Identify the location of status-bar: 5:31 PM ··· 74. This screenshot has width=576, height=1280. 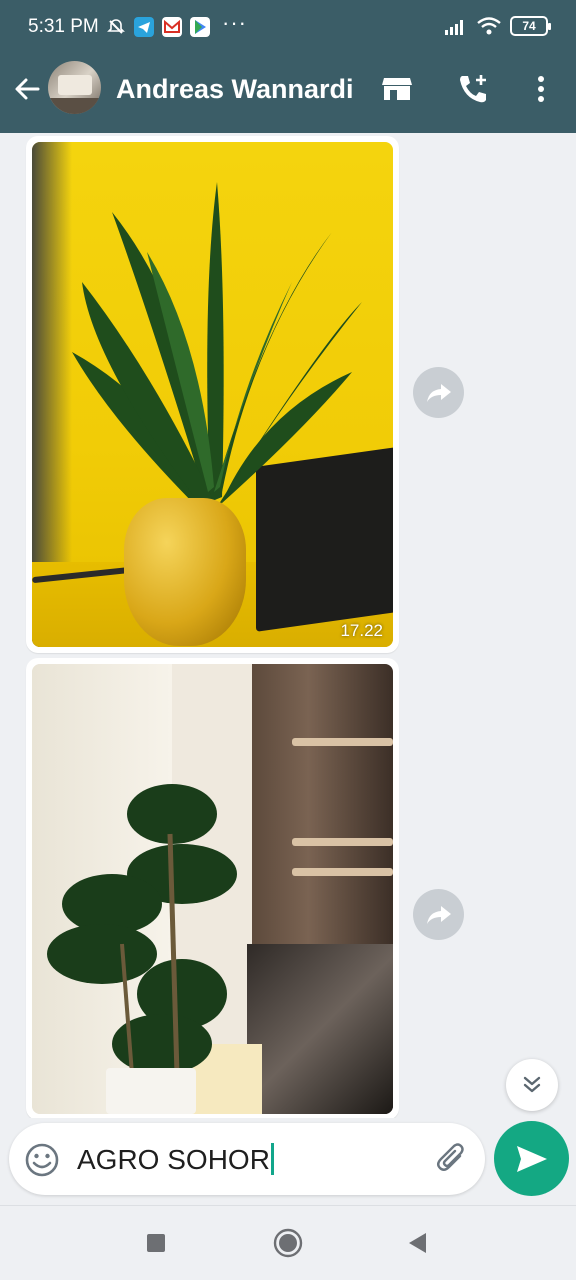
(288, 28).